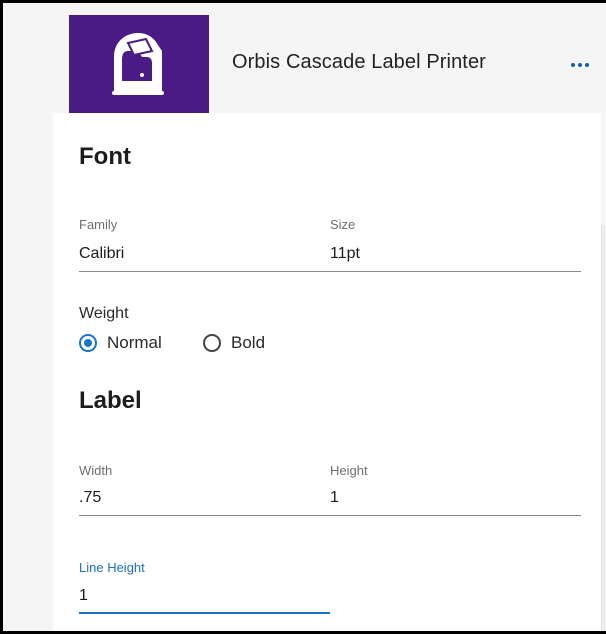  I want to click on line-height-value: 1, so click(83, 595).